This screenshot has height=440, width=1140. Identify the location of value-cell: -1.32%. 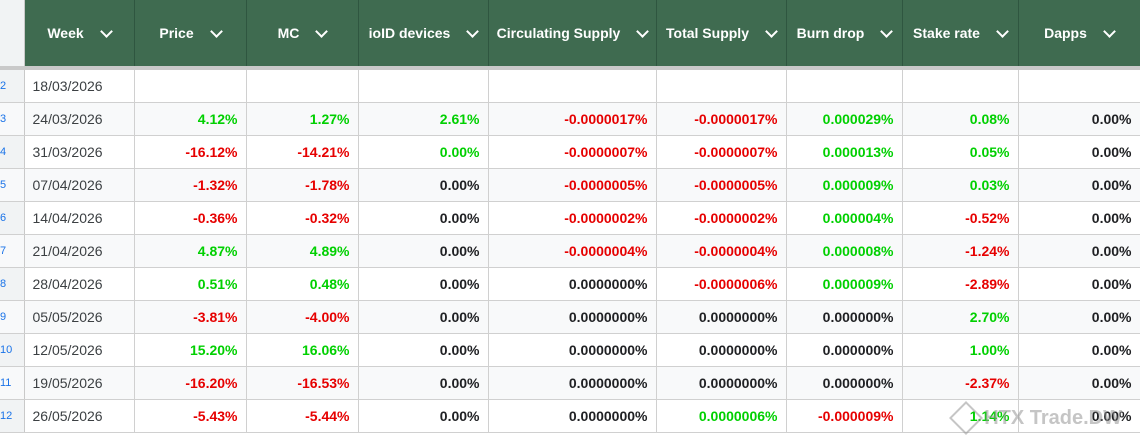
(190, 185).